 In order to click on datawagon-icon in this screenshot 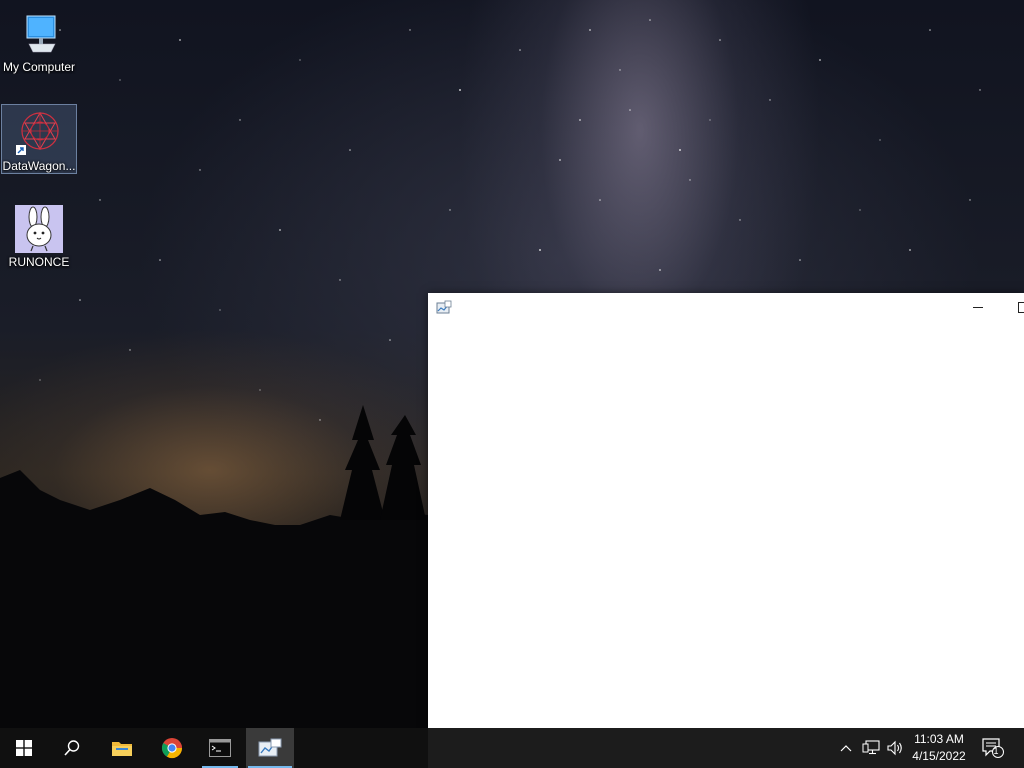, I will do `click(37, 133)`.